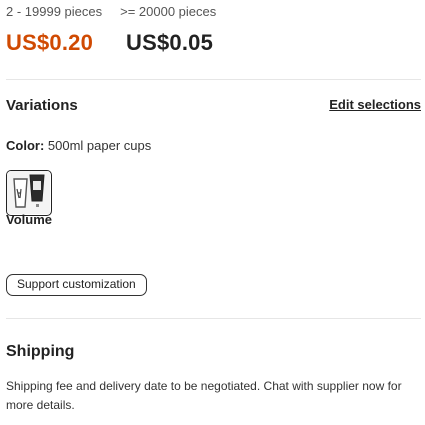  Describe the element at coordinates (109, 43) in the screenshot. I see `price-tier-prices: US$0.20 US$0.05` at that location.